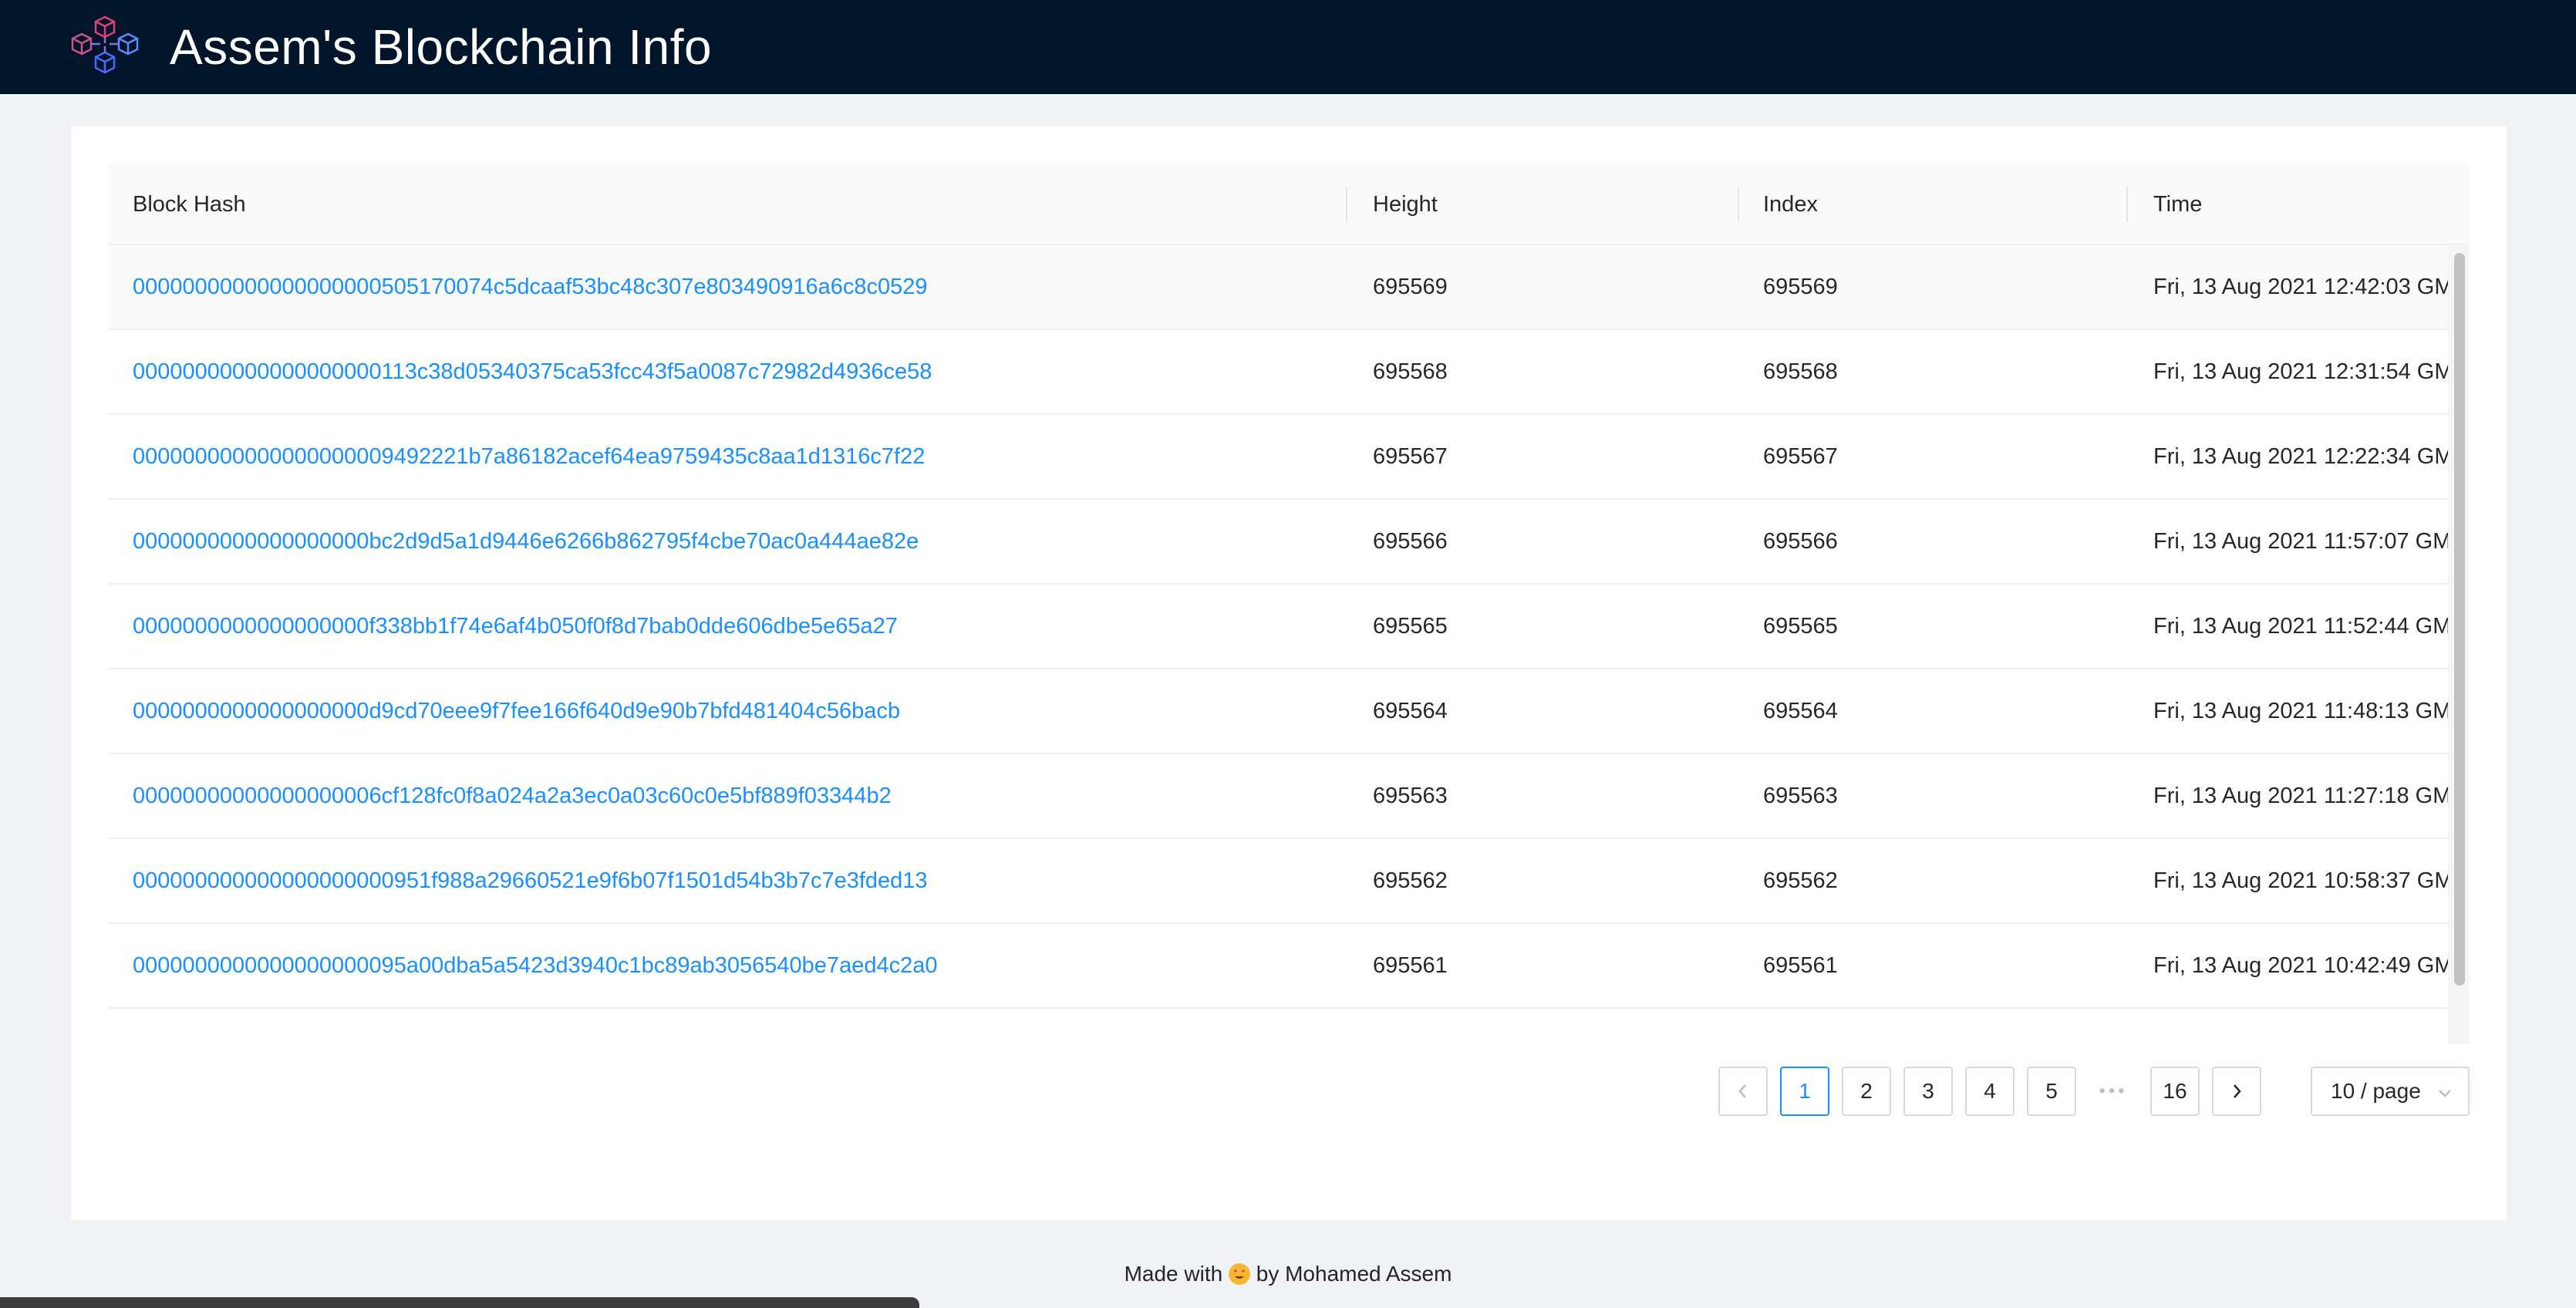 The height and width of the screenshot is (1308, 2576). Describe the element at coordinates (1354, 1274) in the screenshot. I see `footer-suffix: by Mohamed Assem` at that location.